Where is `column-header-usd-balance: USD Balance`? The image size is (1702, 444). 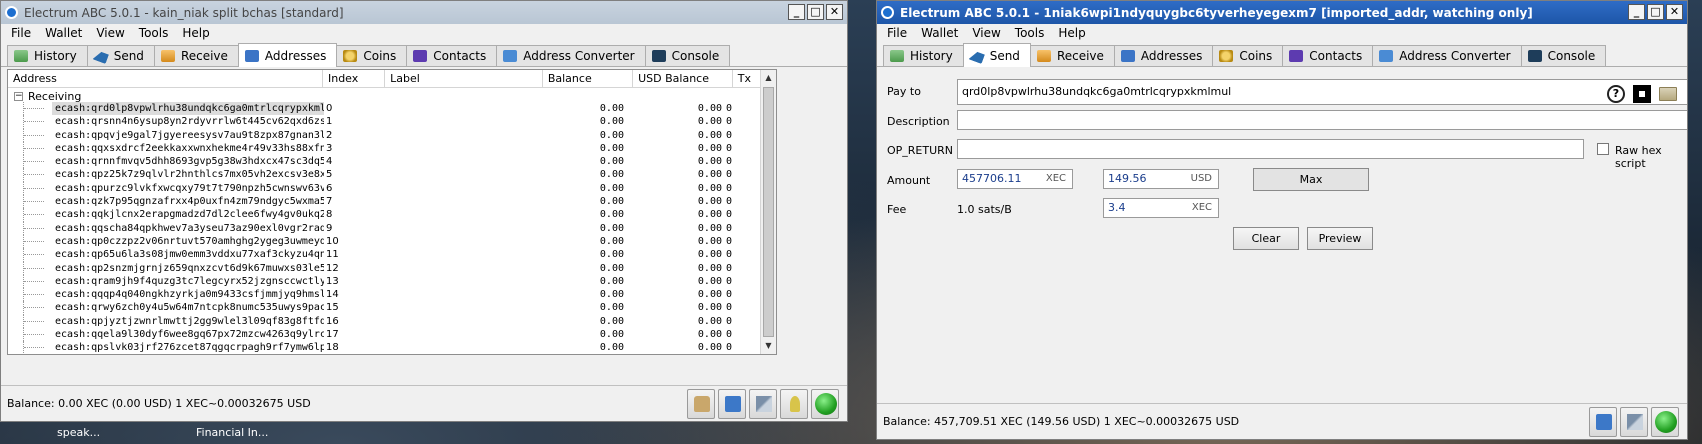 column-header-usd-balance: USD Balance is located at coordinates (683, 79).